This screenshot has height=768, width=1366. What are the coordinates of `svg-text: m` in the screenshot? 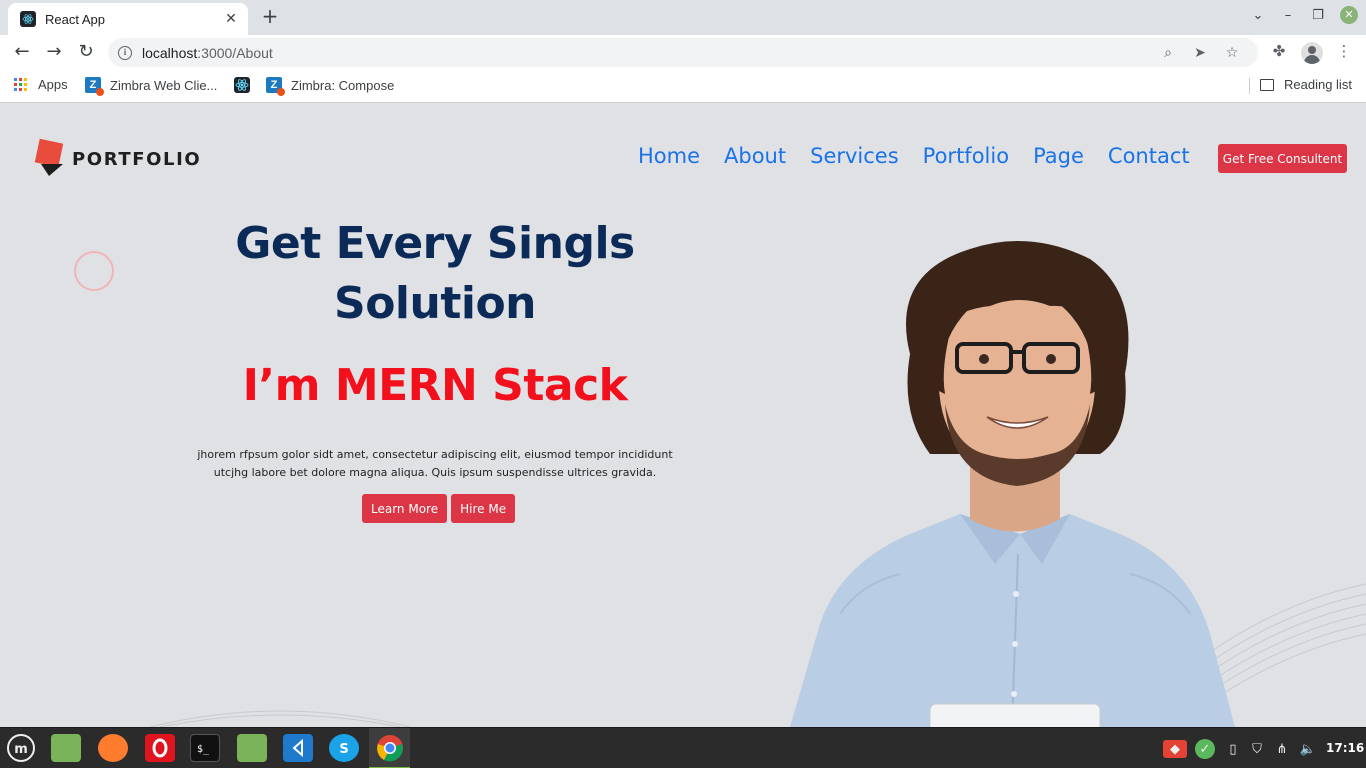 It's located at (21, 749).